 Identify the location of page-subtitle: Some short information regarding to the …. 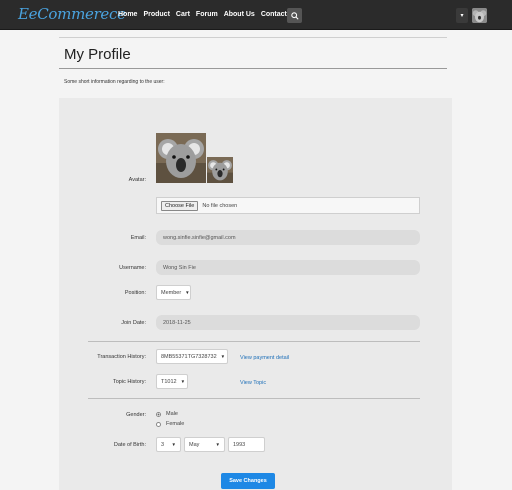
(114, 82).